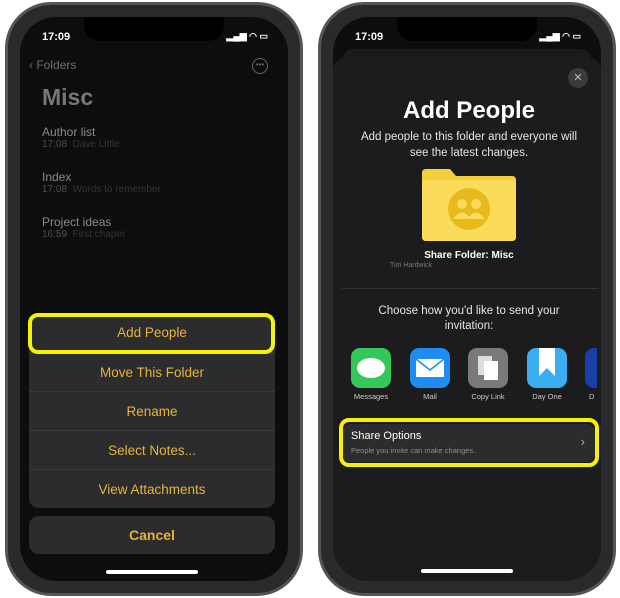 The height and width of the screenshot is (598, 620). Describe the element at coordinates (547, 368) in the screenshot. I see `bookmark-icon` at that location.